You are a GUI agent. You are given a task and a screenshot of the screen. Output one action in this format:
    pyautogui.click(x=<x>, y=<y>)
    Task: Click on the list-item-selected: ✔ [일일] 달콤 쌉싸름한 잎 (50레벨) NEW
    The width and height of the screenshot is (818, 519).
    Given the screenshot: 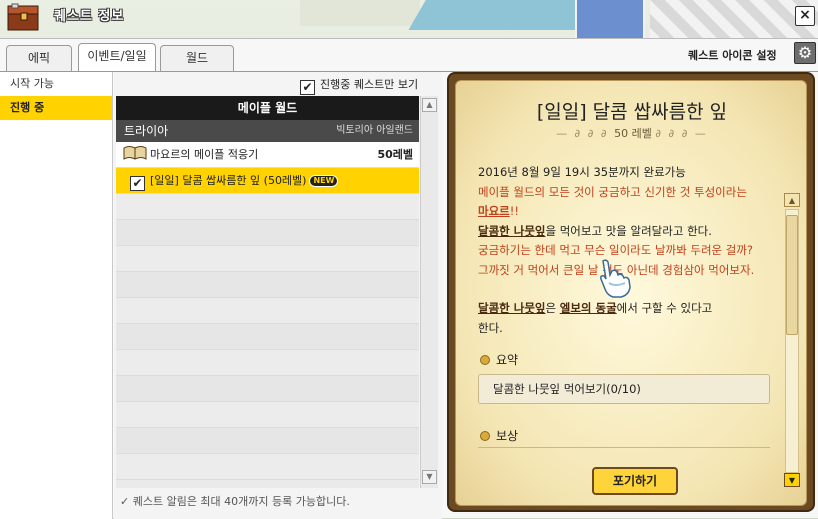 What is the action you would take?
    pyautogui.click(x=267, y=181)
    